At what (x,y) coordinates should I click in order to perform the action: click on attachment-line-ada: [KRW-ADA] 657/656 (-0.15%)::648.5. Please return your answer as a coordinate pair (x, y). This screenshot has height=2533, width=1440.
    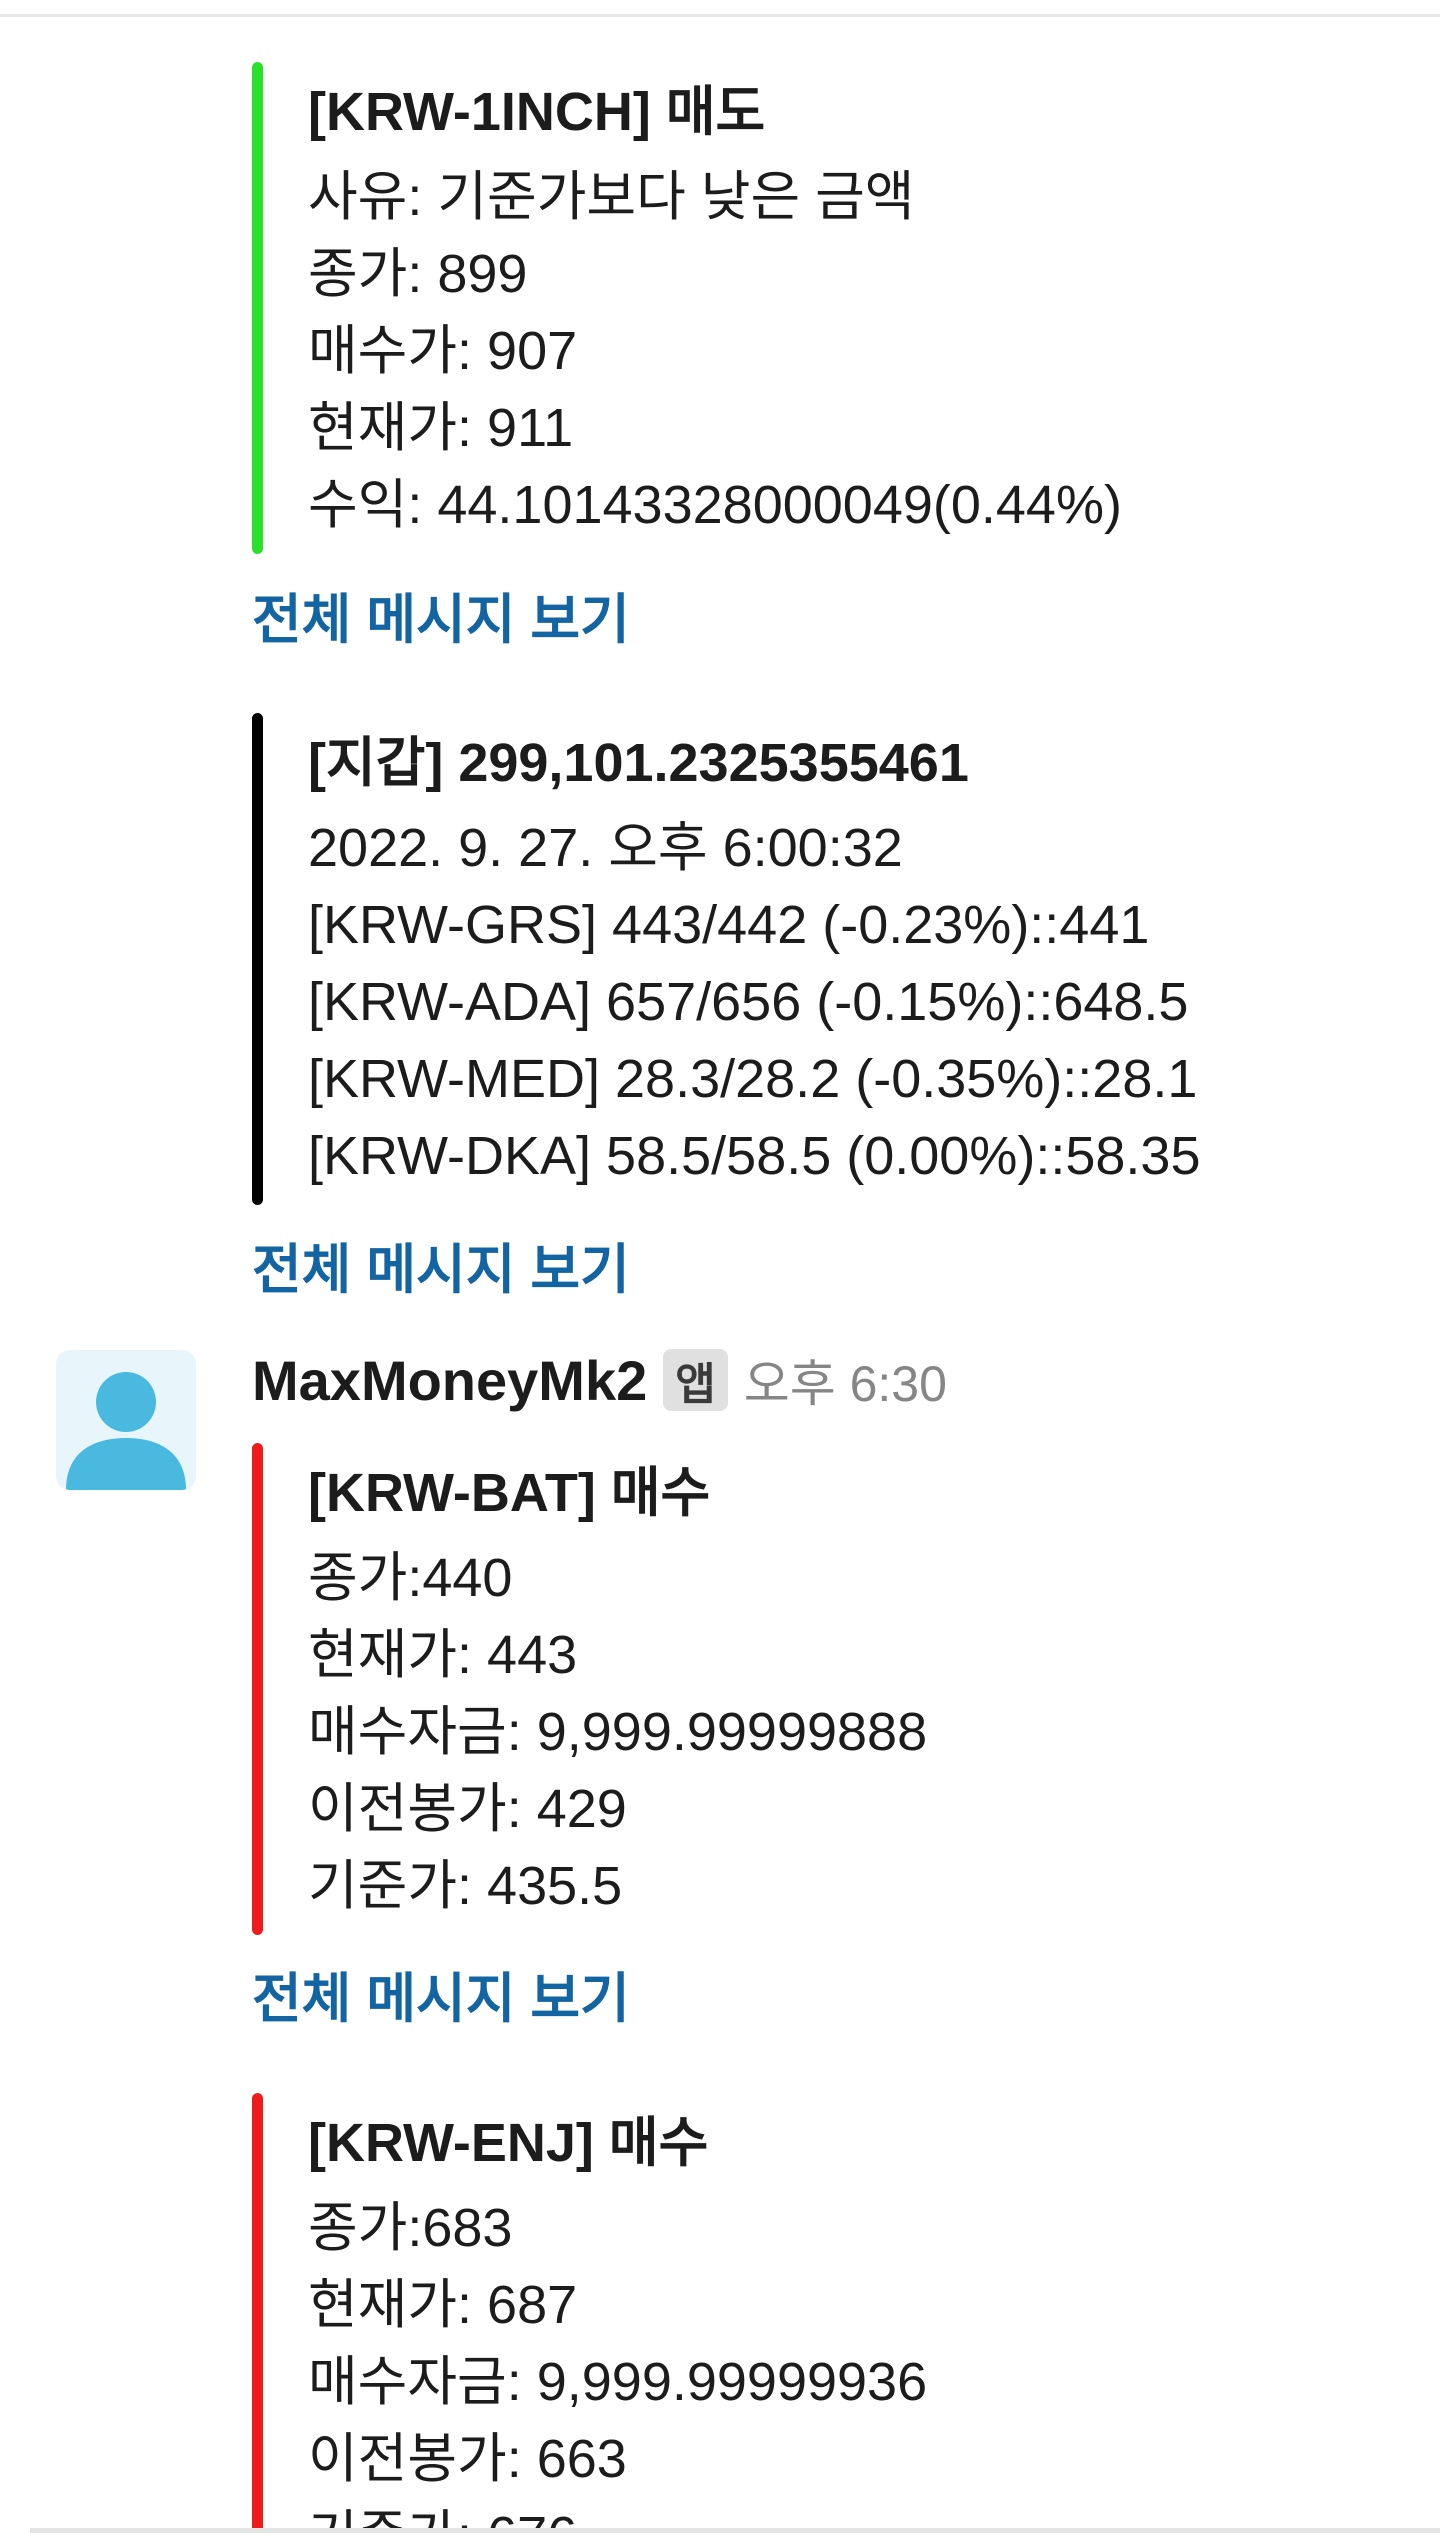
    Looking at the image, I should click on (748, 1002).